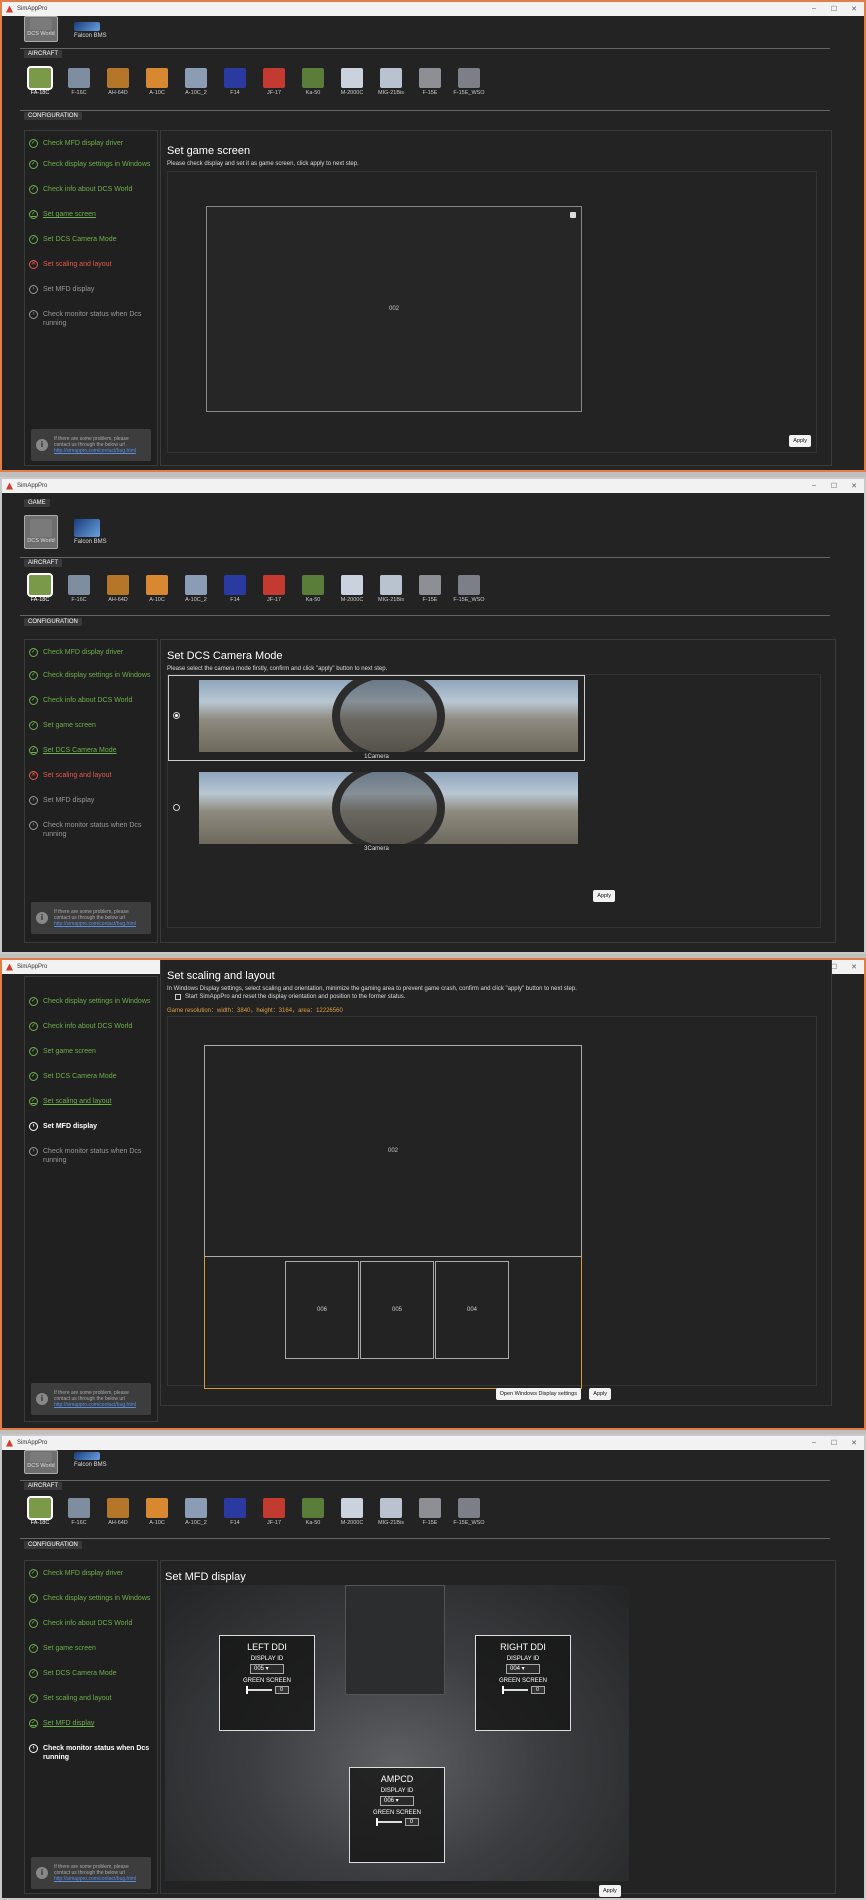 The width and height of the screenshot is (866, 1900). What do you see at coordinates (376, 718) in the screenshot?
I see `camera-option-1: 1Camera` at bounding box center [376, 718].